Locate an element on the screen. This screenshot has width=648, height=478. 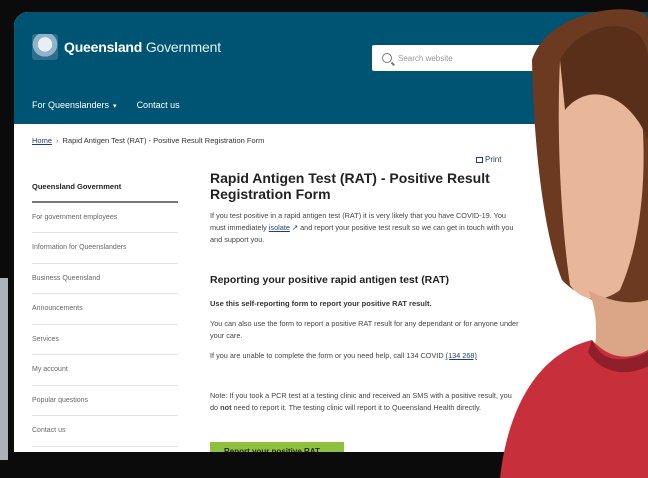
sidebar-item-popular-questions: Popular questions is located at coordinates (105, 401).